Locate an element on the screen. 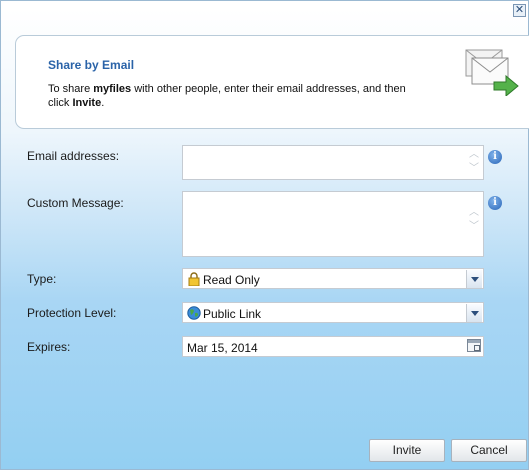  email-label: Email addresses: is located at coordinates (73, 156).